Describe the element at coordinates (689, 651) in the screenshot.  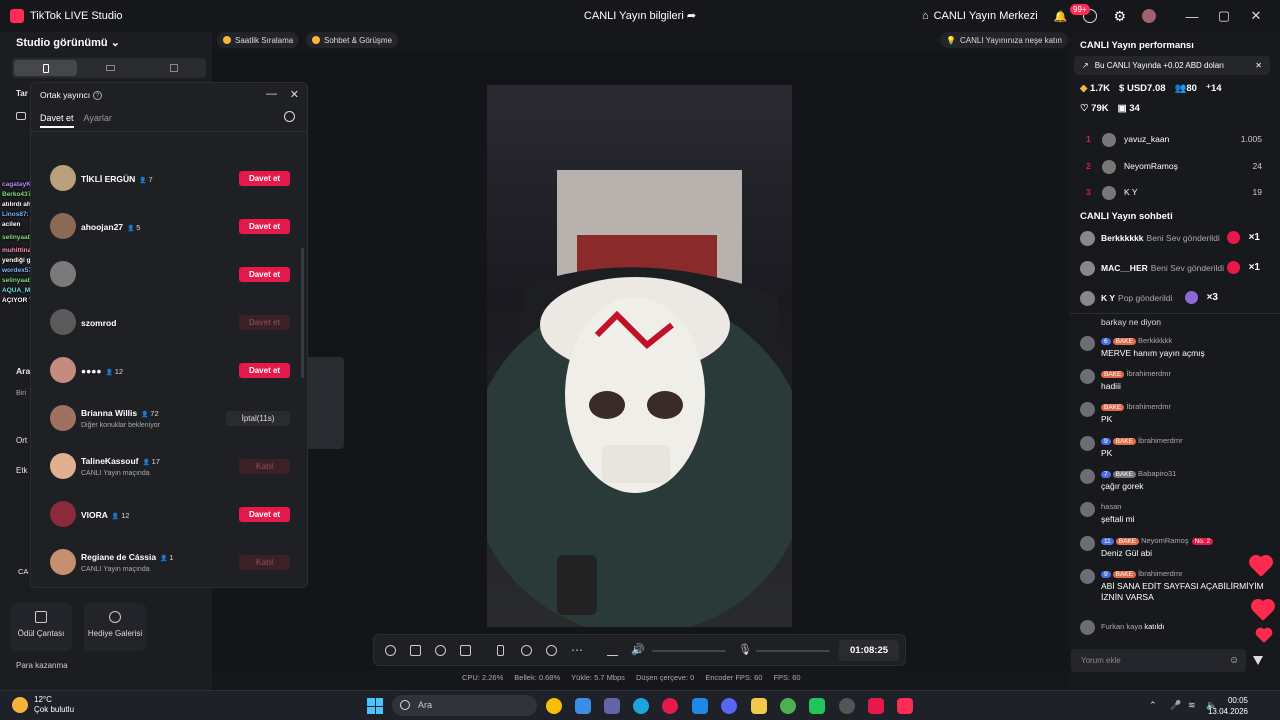
I see `volume-slider` at that location.